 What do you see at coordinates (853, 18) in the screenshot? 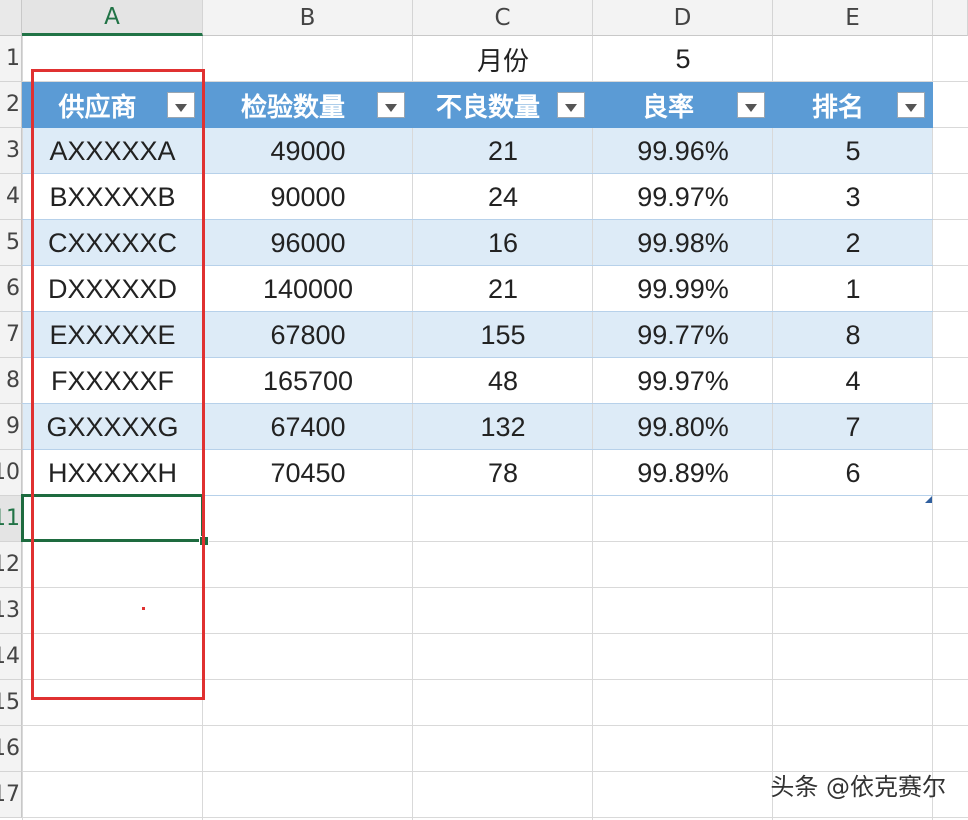
I see `column-header-e: E` at bounding box center [853, 18].